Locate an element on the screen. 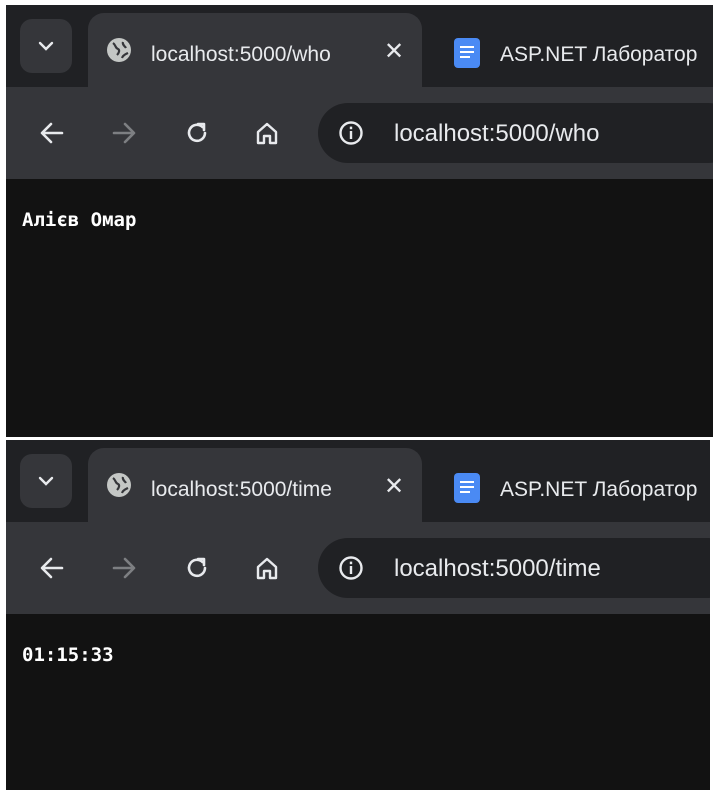 The image size is (713, 790). address-bar: localhost:5000/who is located at coordinates (515, 133).